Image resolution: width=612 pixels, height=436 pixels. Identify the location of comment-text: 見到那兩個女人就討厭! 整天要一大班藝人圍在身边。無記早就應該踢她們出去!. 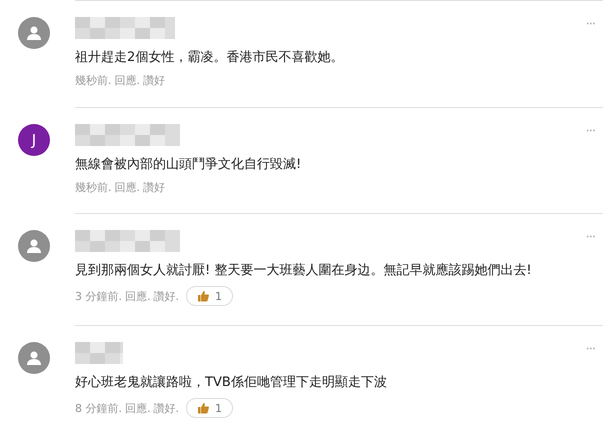
(304, 270).